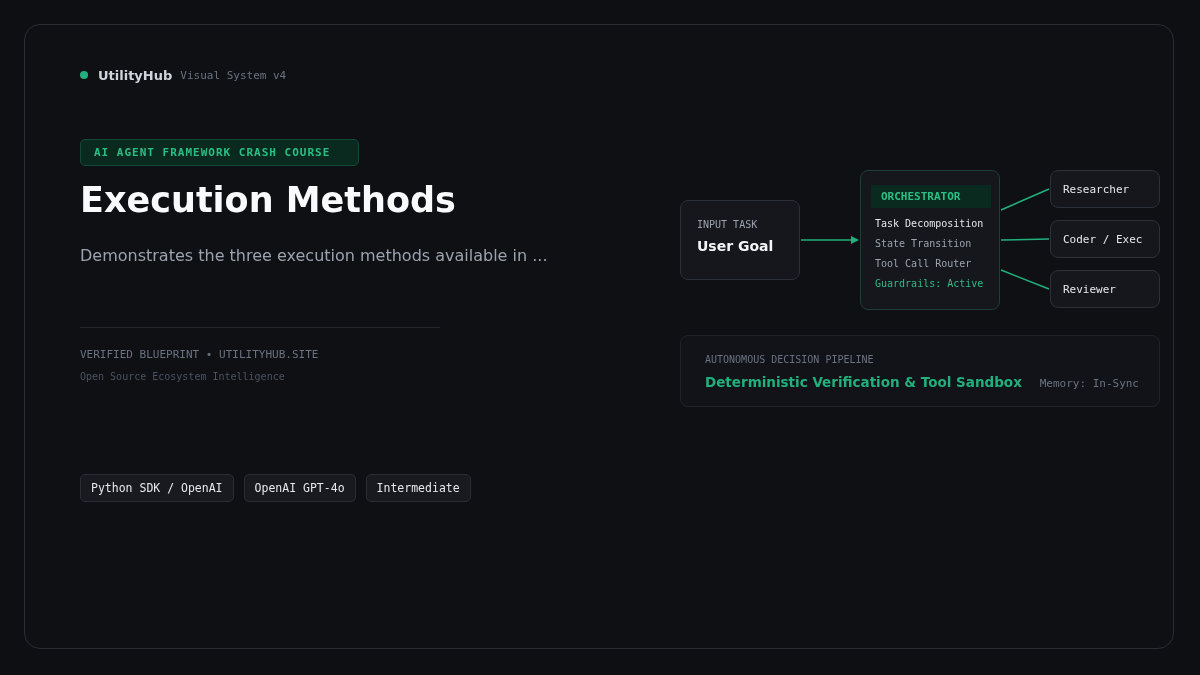  What do you see at coordinates (418, 488) in the screenshot?
I see `tag: Intermediate` at bounding box center [418, 488].